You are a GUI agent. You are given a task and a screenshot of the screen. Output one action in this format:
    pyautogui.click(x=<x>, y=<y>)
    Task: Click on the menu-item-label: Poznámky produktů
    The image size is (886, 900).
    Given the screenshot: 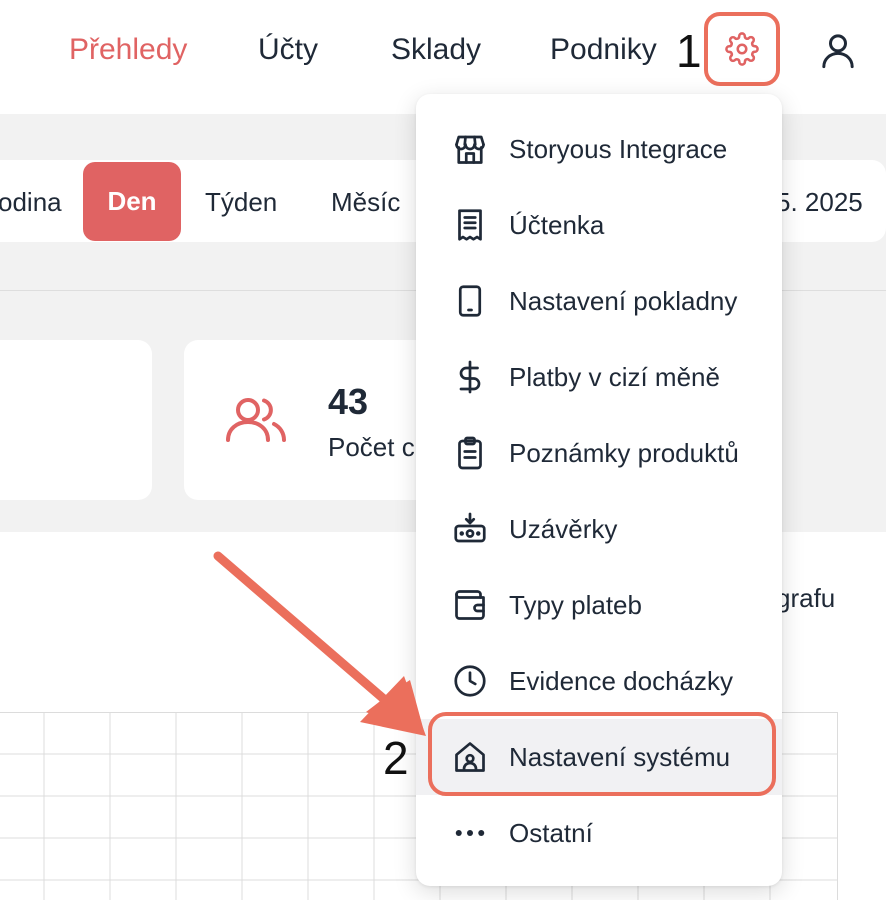 What is the action you would take?
    pyautogui.click(x=624, y=453)
    